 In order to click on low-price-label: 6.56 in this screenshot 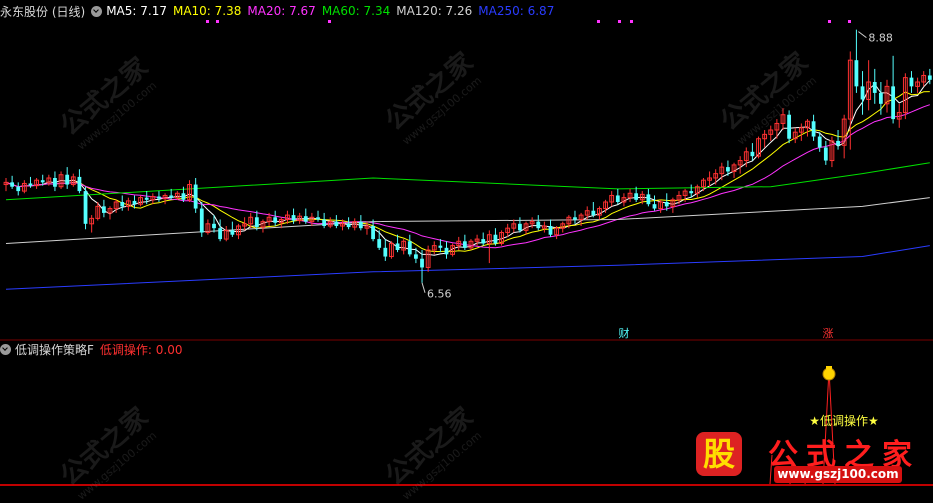, I will do `click(439, 294)`.